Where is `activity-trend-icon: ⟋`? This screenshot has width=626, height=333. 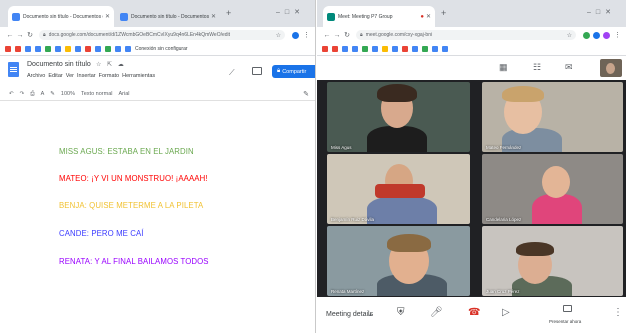
activity-trend-icon: ⟋ is located at coordinates (232, 73).